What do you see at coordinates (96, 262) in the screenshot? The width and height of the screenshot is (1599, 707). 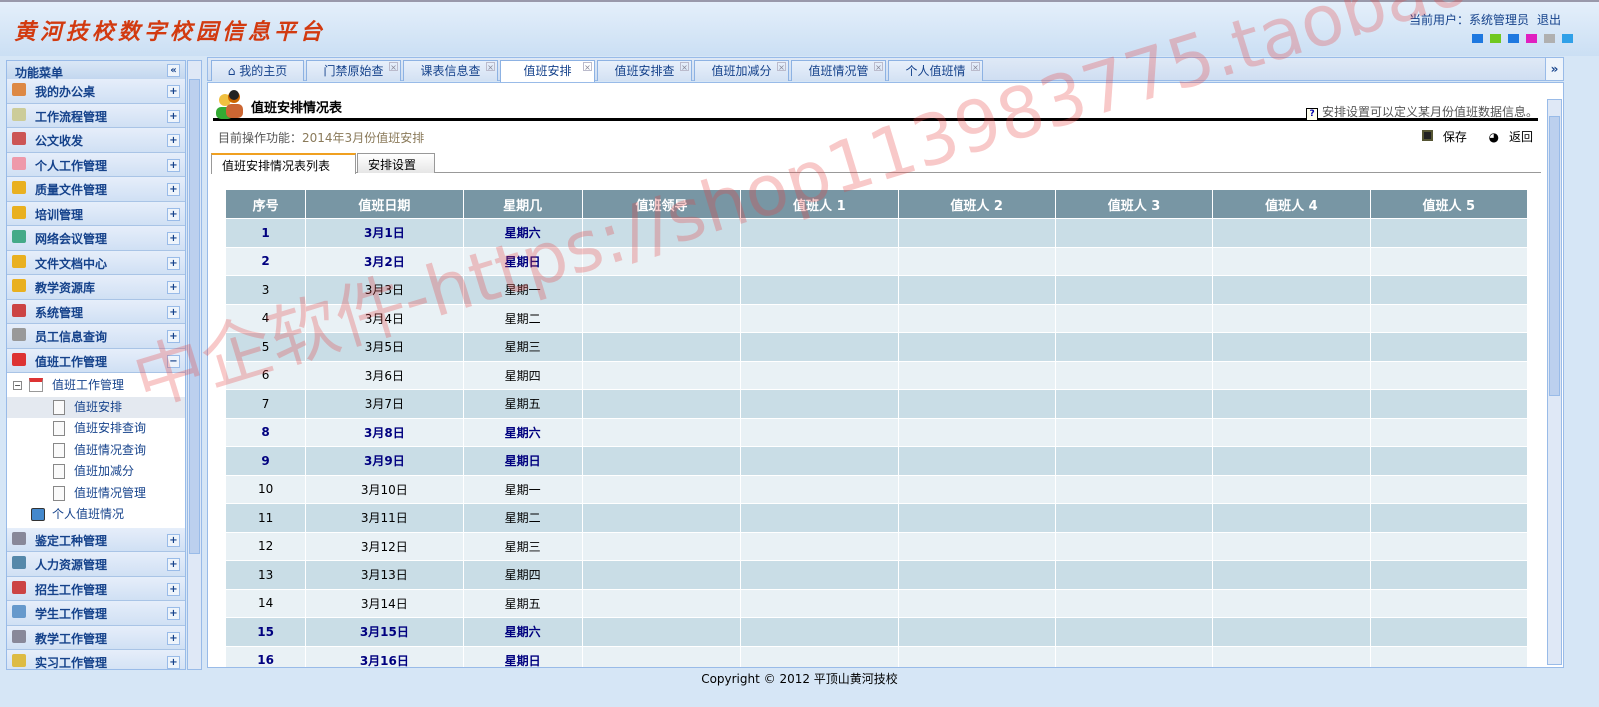 I see `sidebar-item: 文件文档中心 +` at bounding box center [96, 262].